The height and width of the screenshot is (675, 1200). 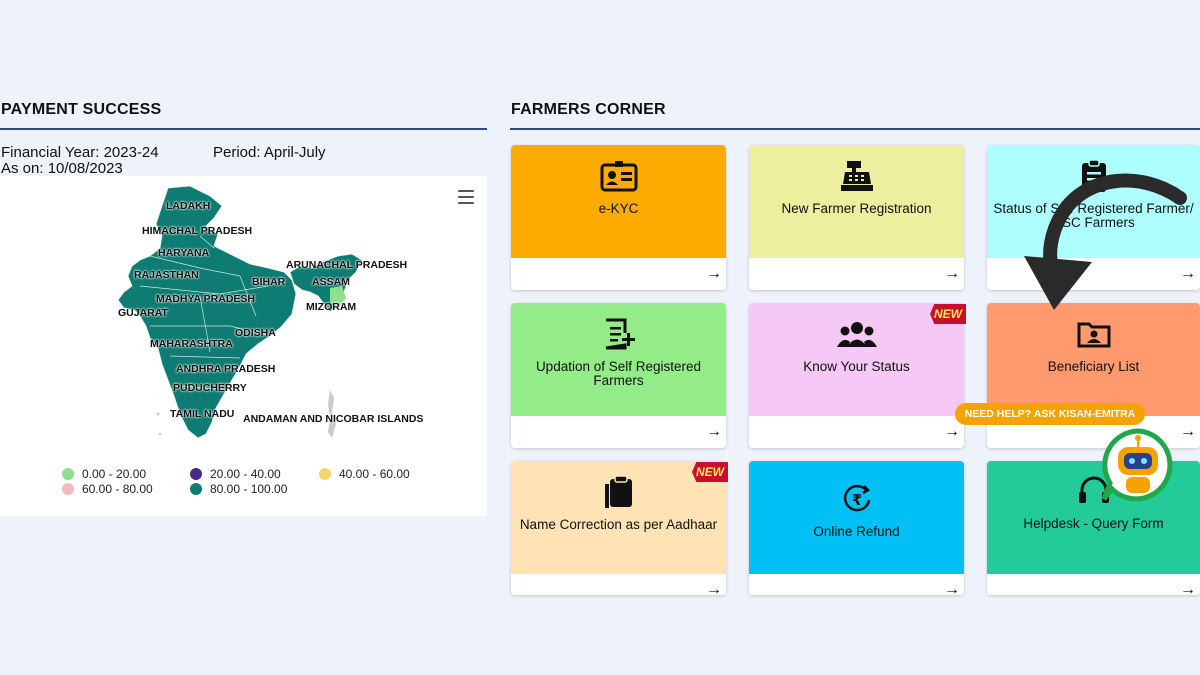 I want to click on legend-item: 0.00 - 20.00, so click(x=104, y=474).